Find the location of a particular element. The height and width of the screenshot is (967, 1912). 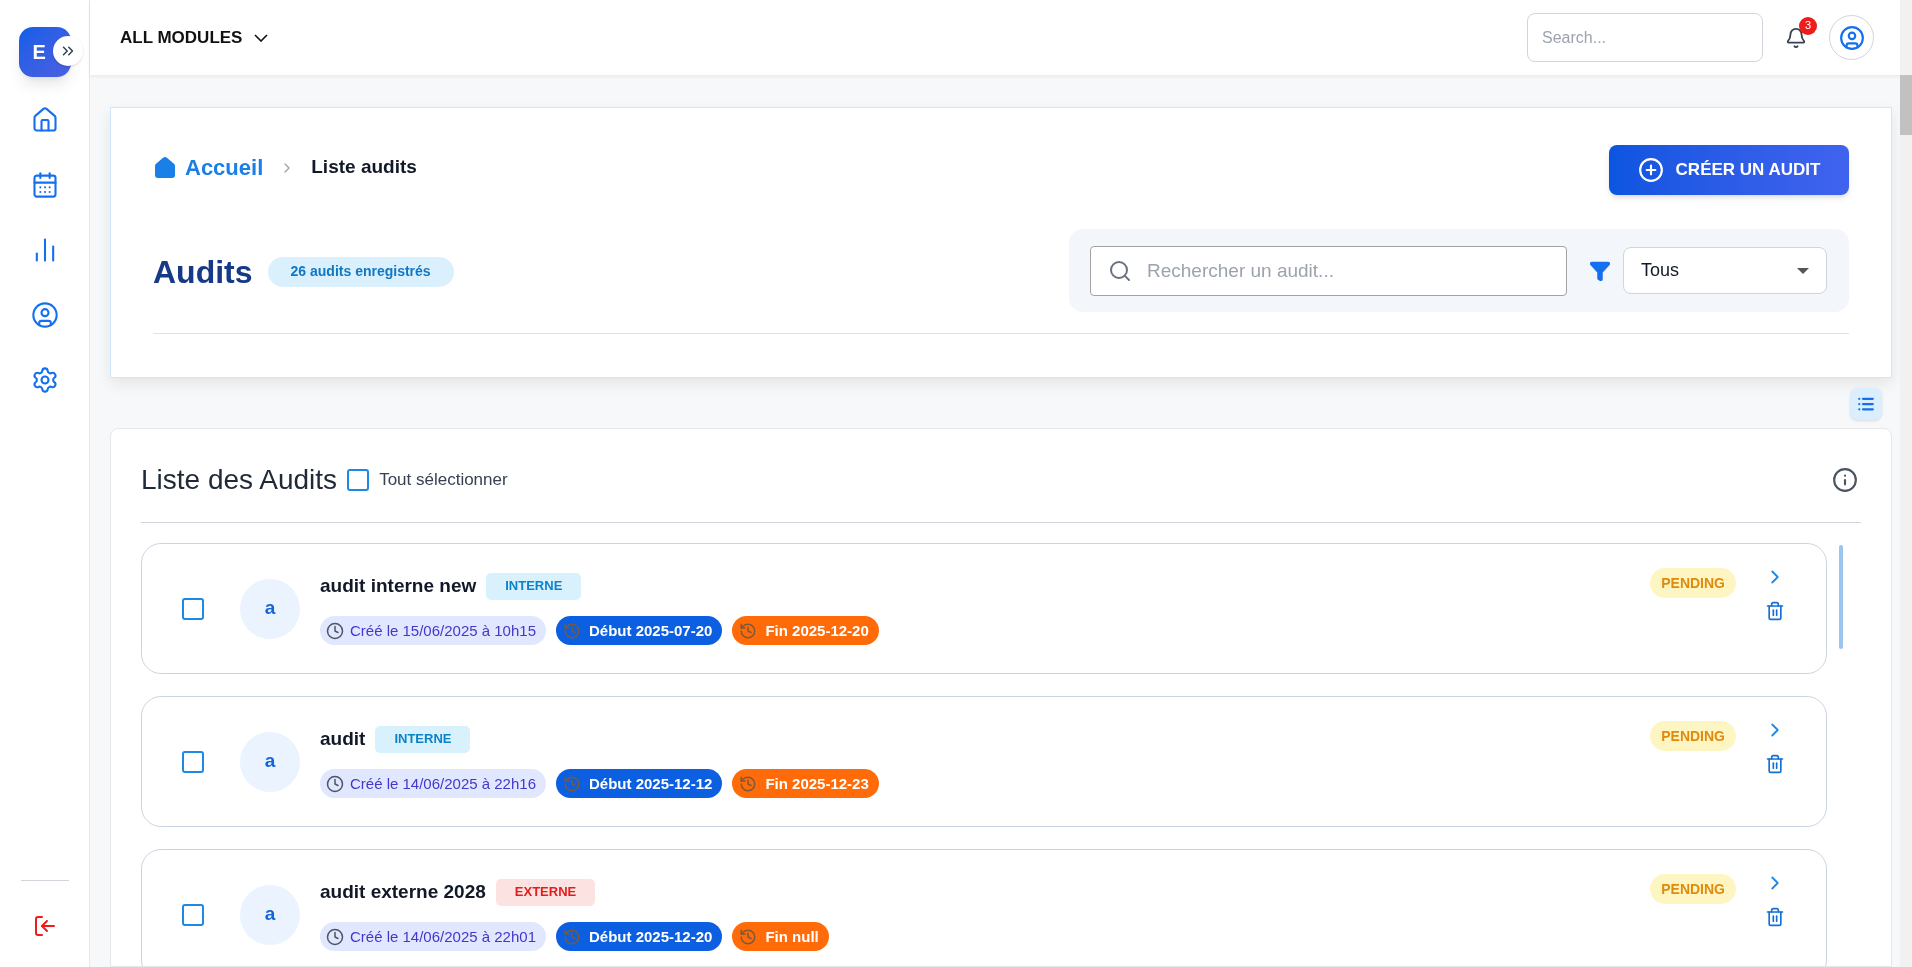

end-date-chip: Fin 2025-12-20 is located at coordinates (805, 631).